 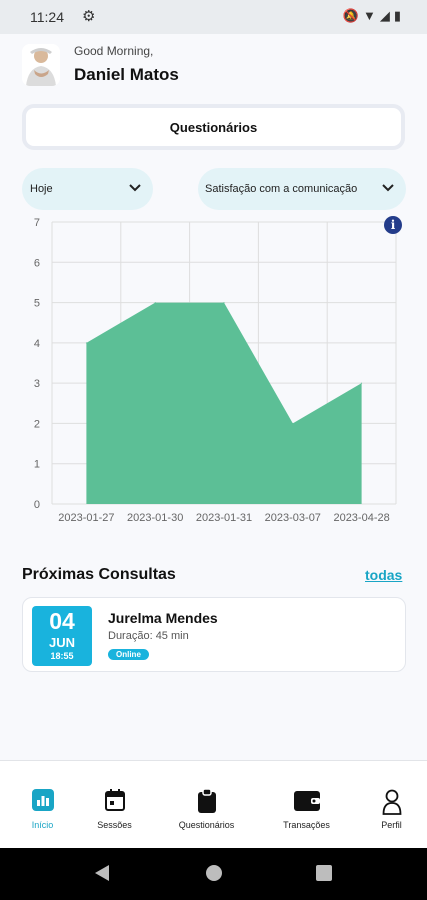 I want to click on questionnaires-card: Questionários, so click(x=213, y=127).